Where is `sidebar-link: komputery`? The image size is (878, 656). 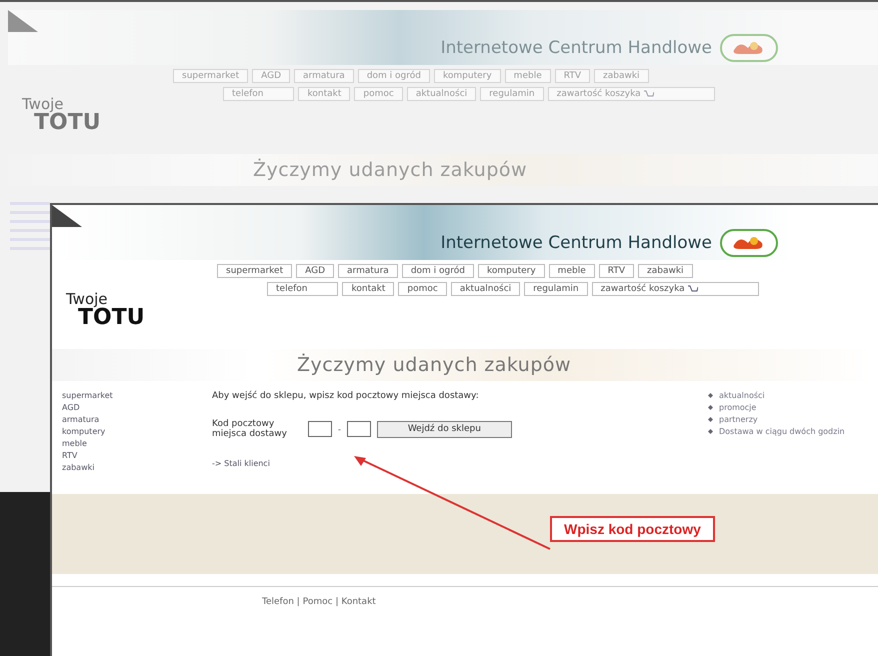 sidebar-link: komputery is located at coordinates (137, 431).